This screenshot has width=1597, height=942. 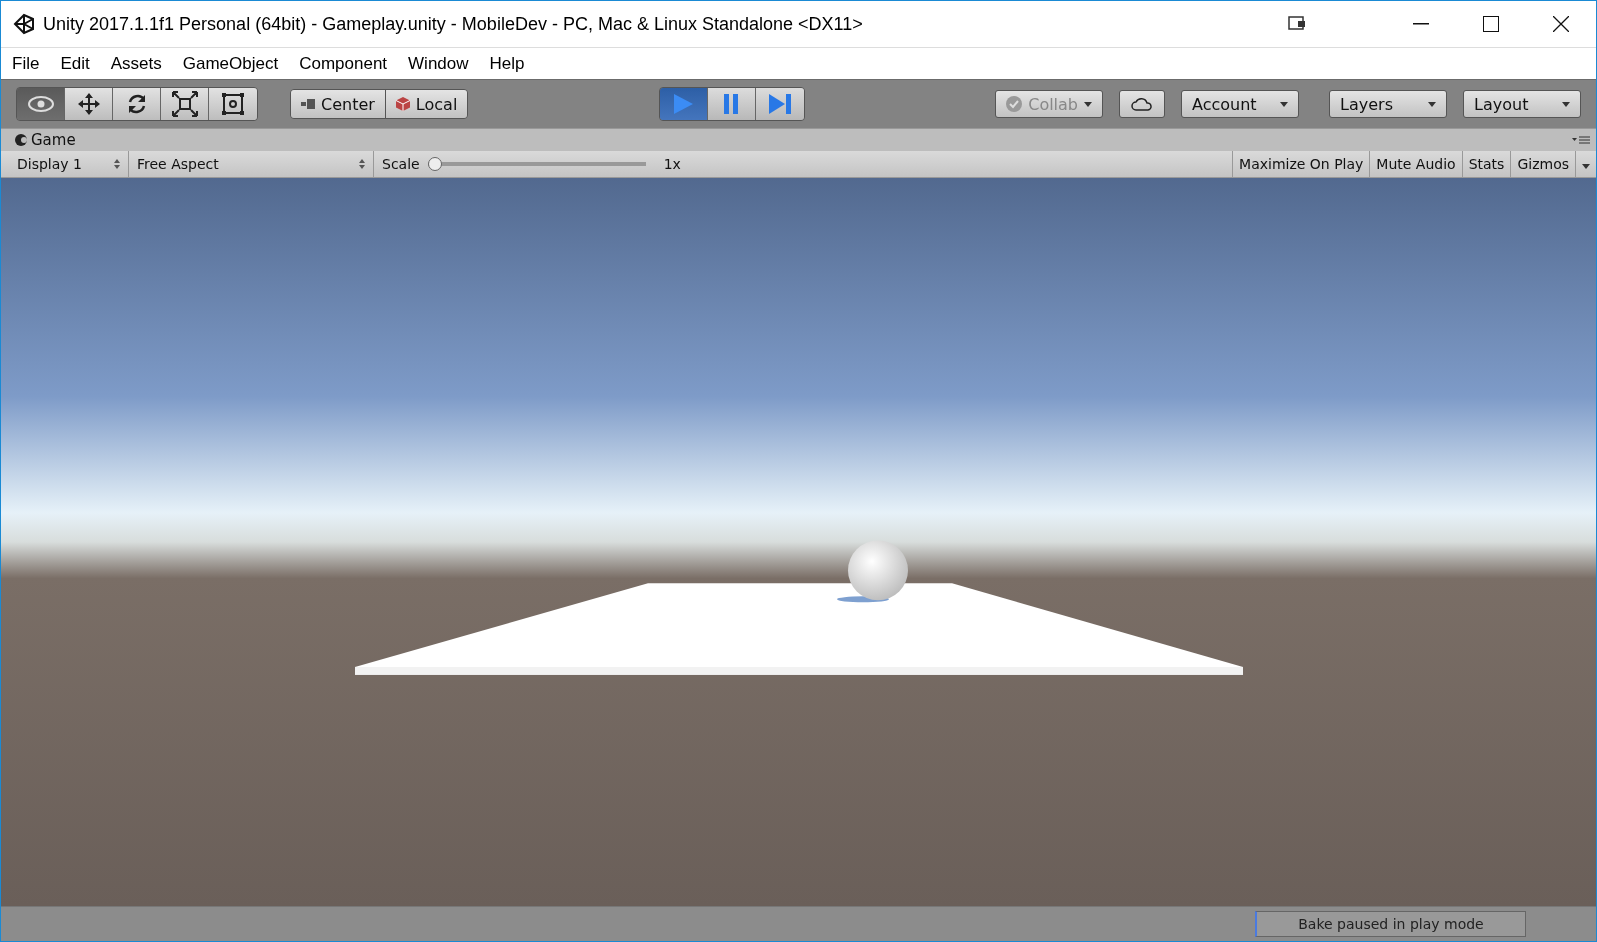 What do you see at coordinates (1421, 24) in the screenshot?
I see `minimize-icon` at bounding box center [1421, 24].